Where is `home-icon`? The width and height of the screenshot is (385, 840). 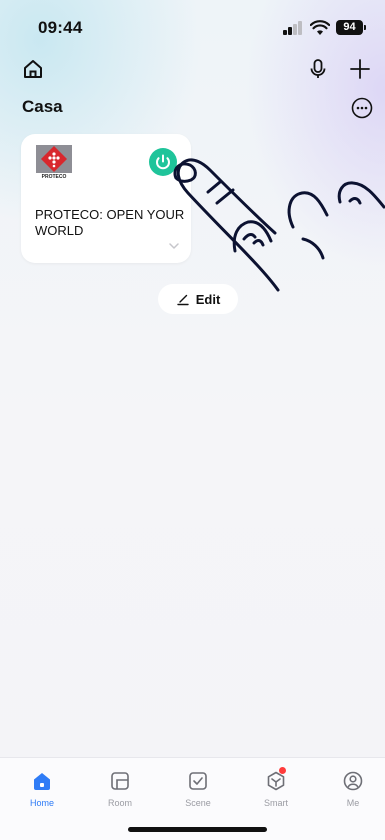
home-icon is located at coordinates (42, 781).